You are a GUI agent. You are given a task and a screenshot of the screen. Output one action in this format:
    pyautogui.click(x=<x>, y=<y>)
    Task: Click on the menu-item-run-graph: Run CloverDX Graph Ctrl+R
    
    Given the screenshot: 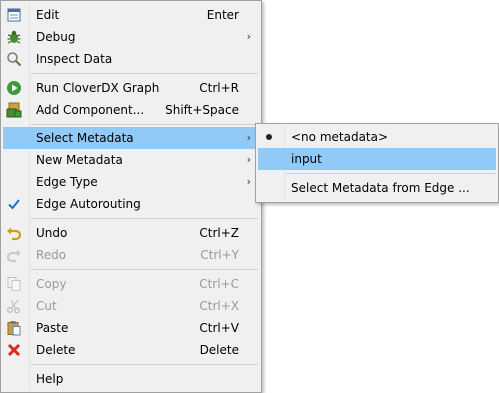 What is the action you would take?
    pyautogui.click(x=131, y=88)
    